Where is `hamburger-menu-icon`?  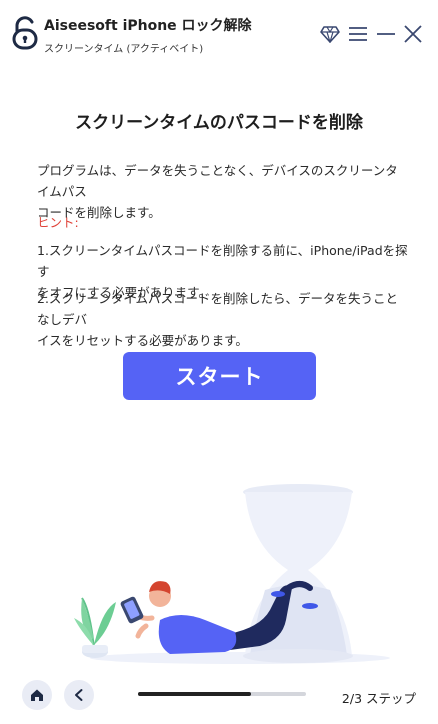 hamburger-menu-icon is located at coordinates (358, 34).